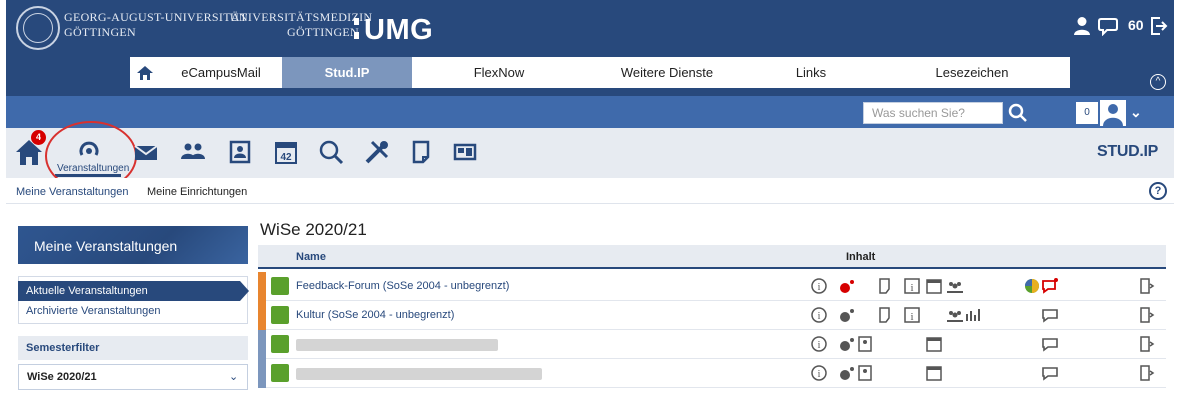  What do you see at coordinates (301, 17) in the screenshot?
I see `medicine-name-line1: UNIVERSITÄTSMEDIZIN` at bounding box center [301, 17].